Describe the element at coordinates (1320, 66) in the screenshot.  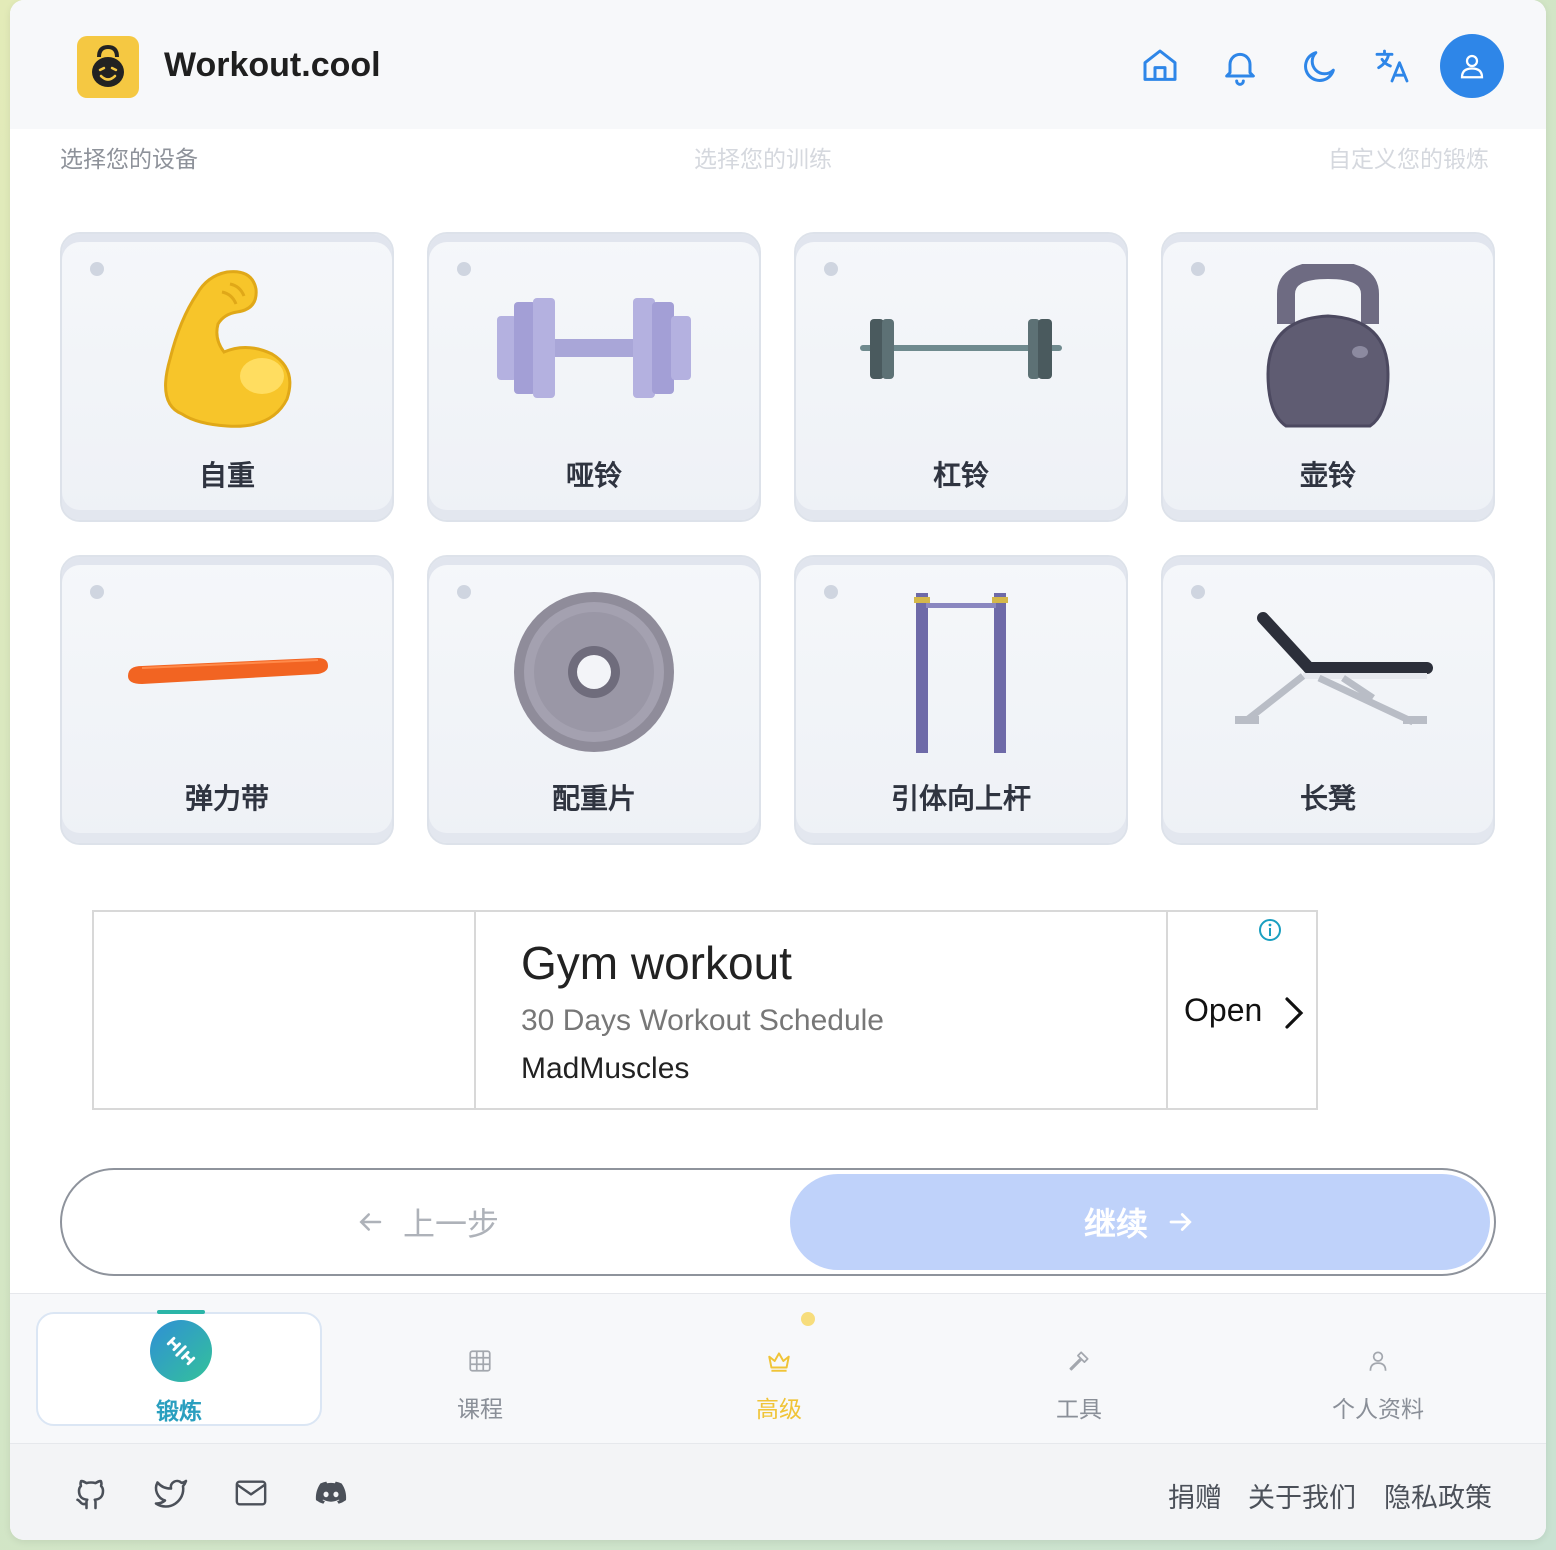
I see `moon-icon` at that location.